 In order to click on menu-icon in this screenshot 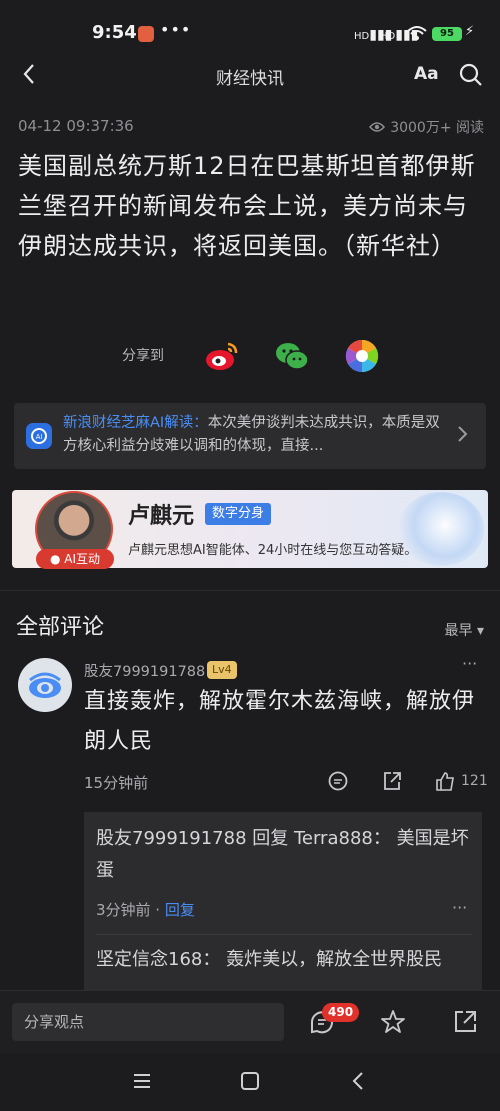, I will do `click(142, 1081)`.